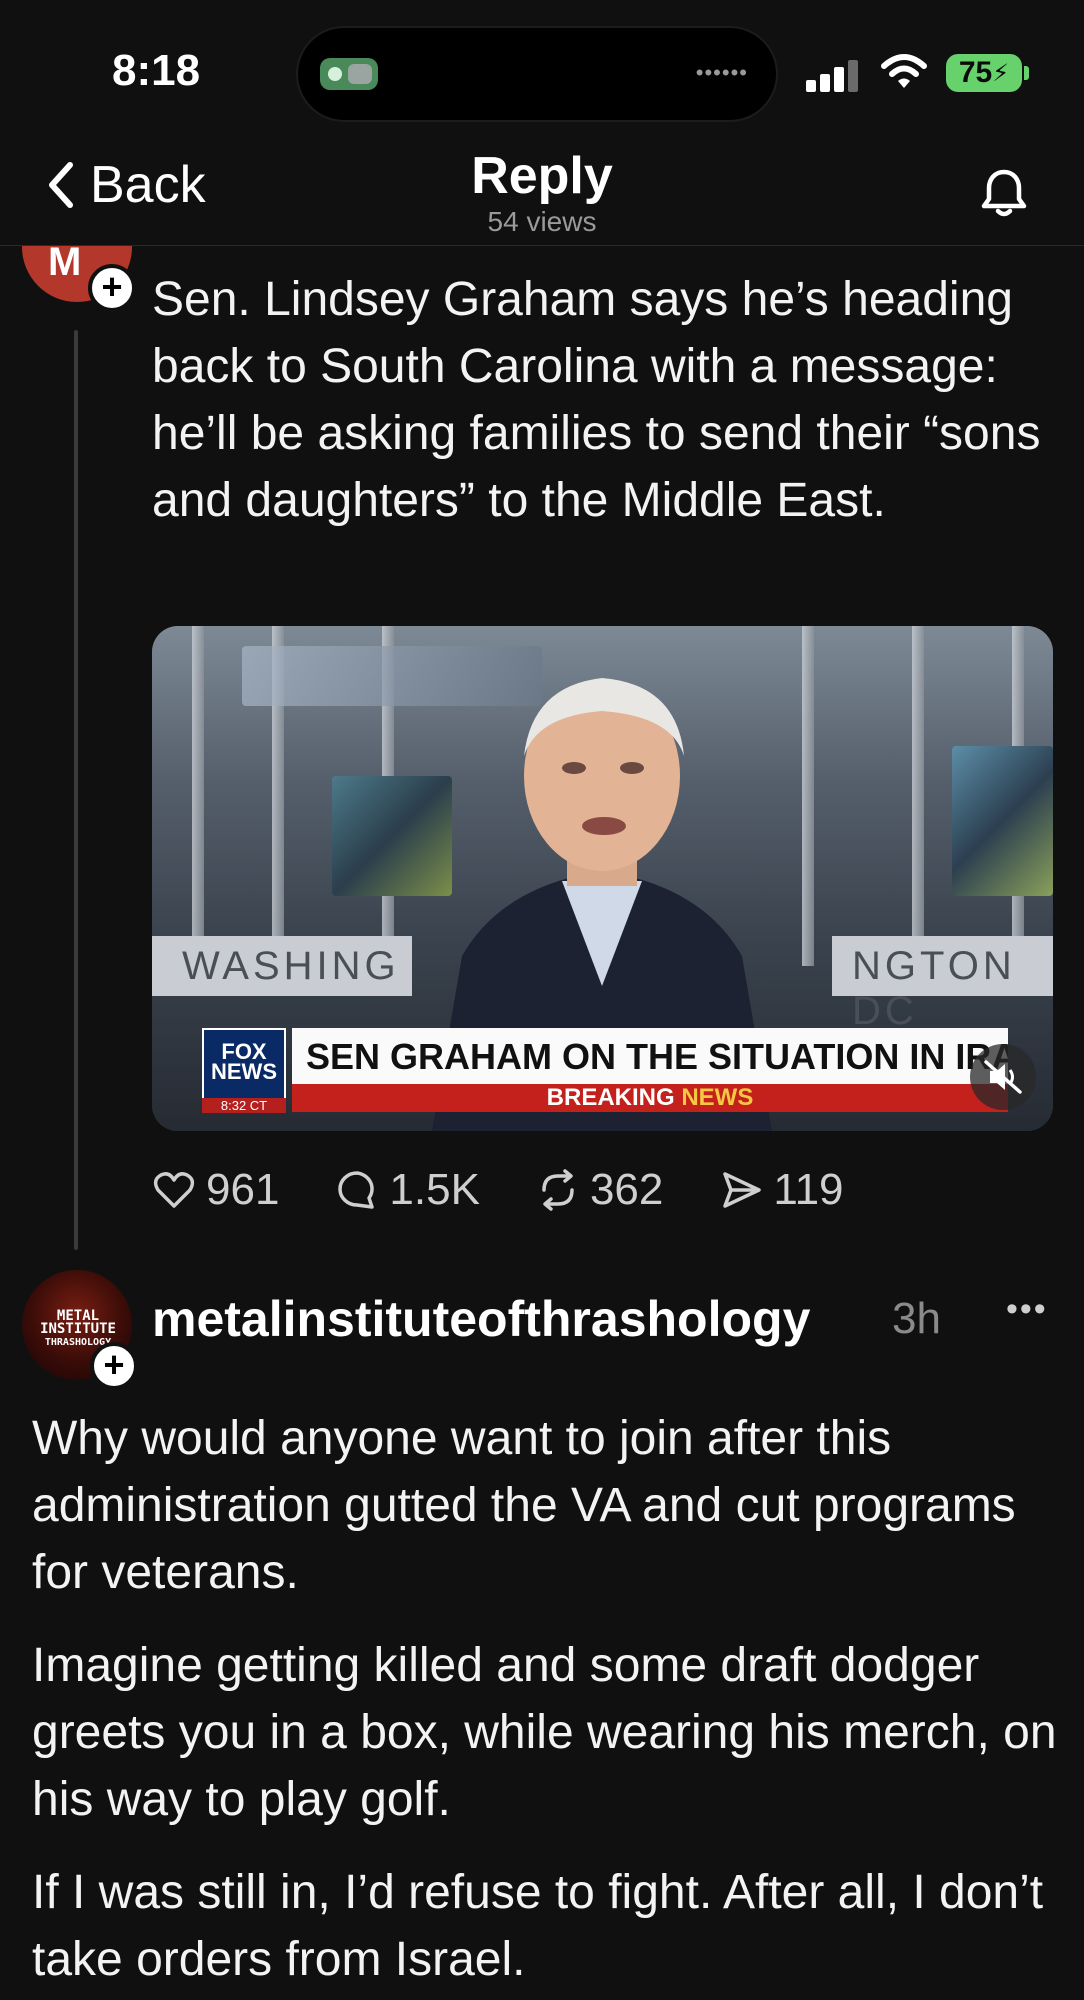 This screenshot has height=2000, width=1084. I want to click on view-count: 54 views, so click(542, 221).